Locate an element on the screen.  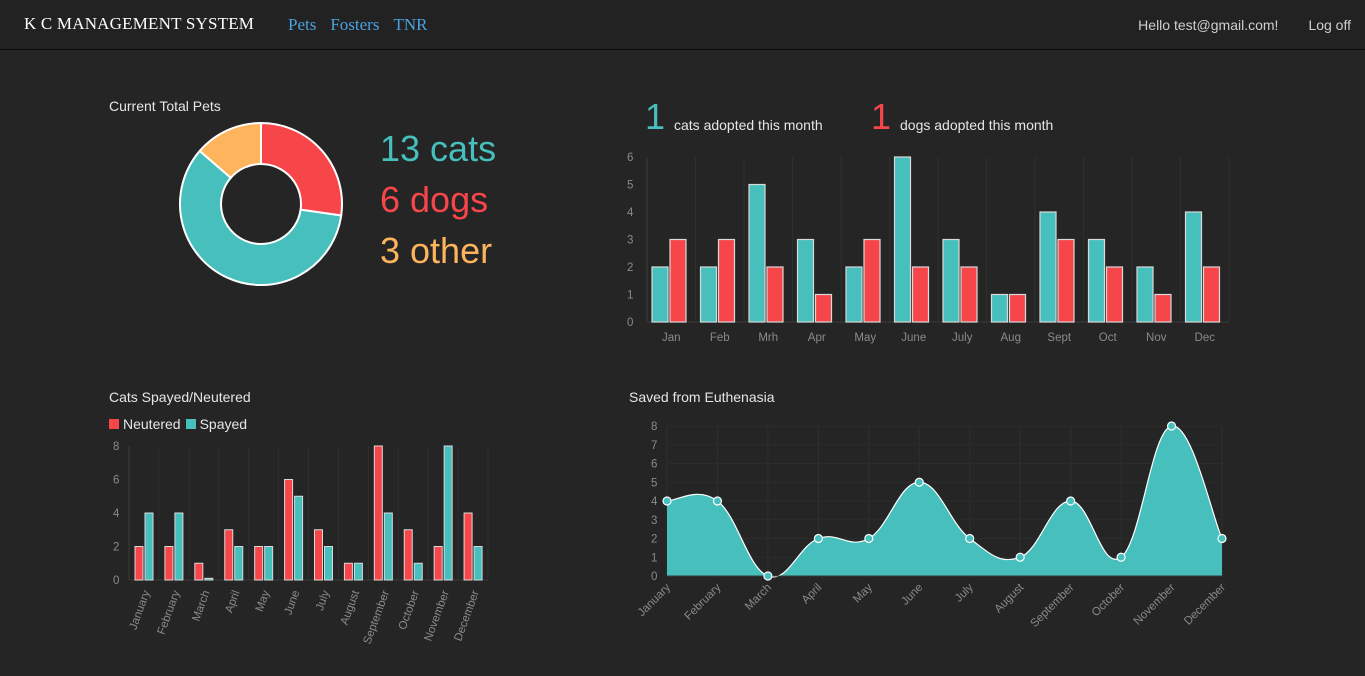
saved-y-tick: 6 is located at coordinates (654, 465).